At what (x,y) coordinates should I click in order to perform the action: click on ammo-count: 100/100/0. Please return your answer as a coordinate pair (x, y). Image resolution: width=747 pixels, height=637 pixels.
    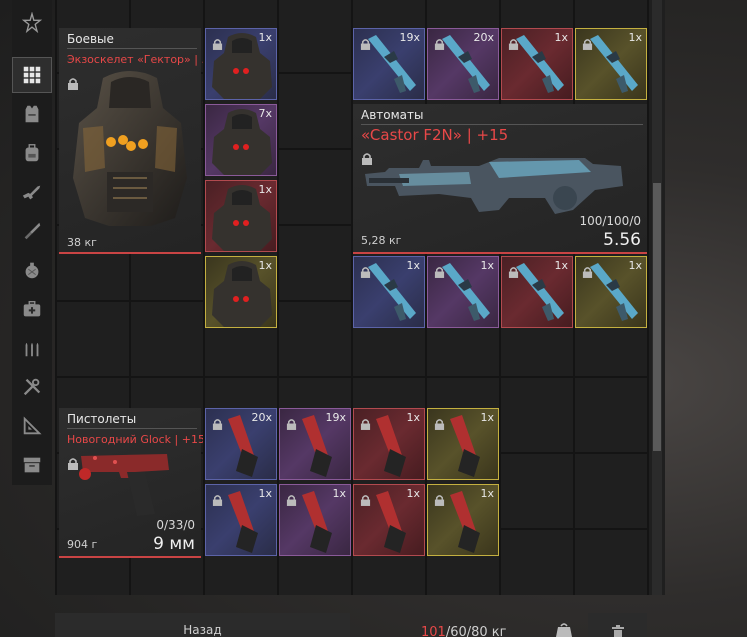
    Looking at the image, I should click on (610, 221).